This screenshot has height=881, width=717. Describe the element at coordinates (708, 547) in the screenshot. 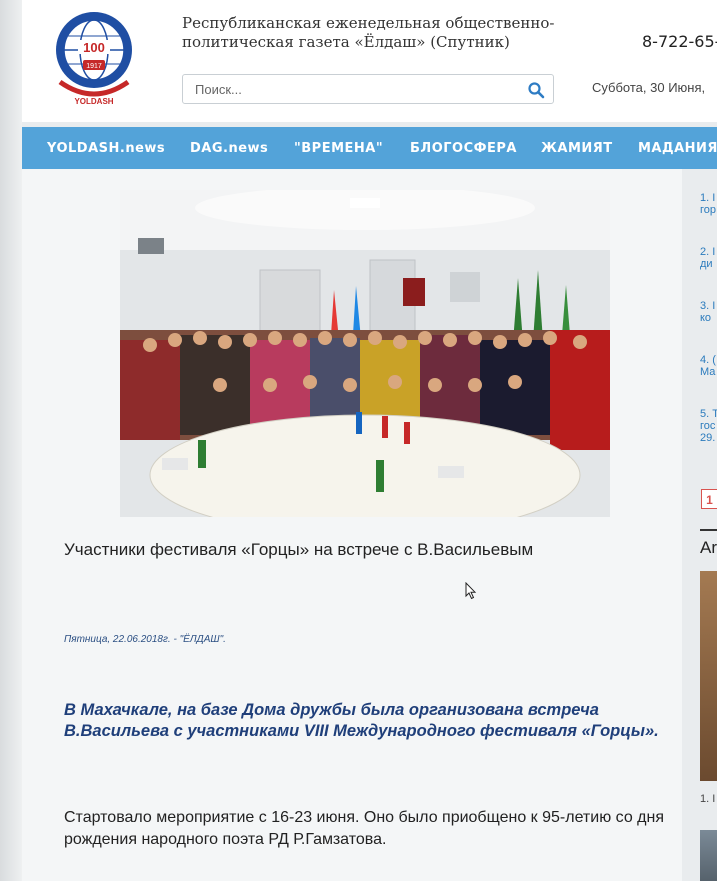

I see `sidebar-heading: Ar` at that location.